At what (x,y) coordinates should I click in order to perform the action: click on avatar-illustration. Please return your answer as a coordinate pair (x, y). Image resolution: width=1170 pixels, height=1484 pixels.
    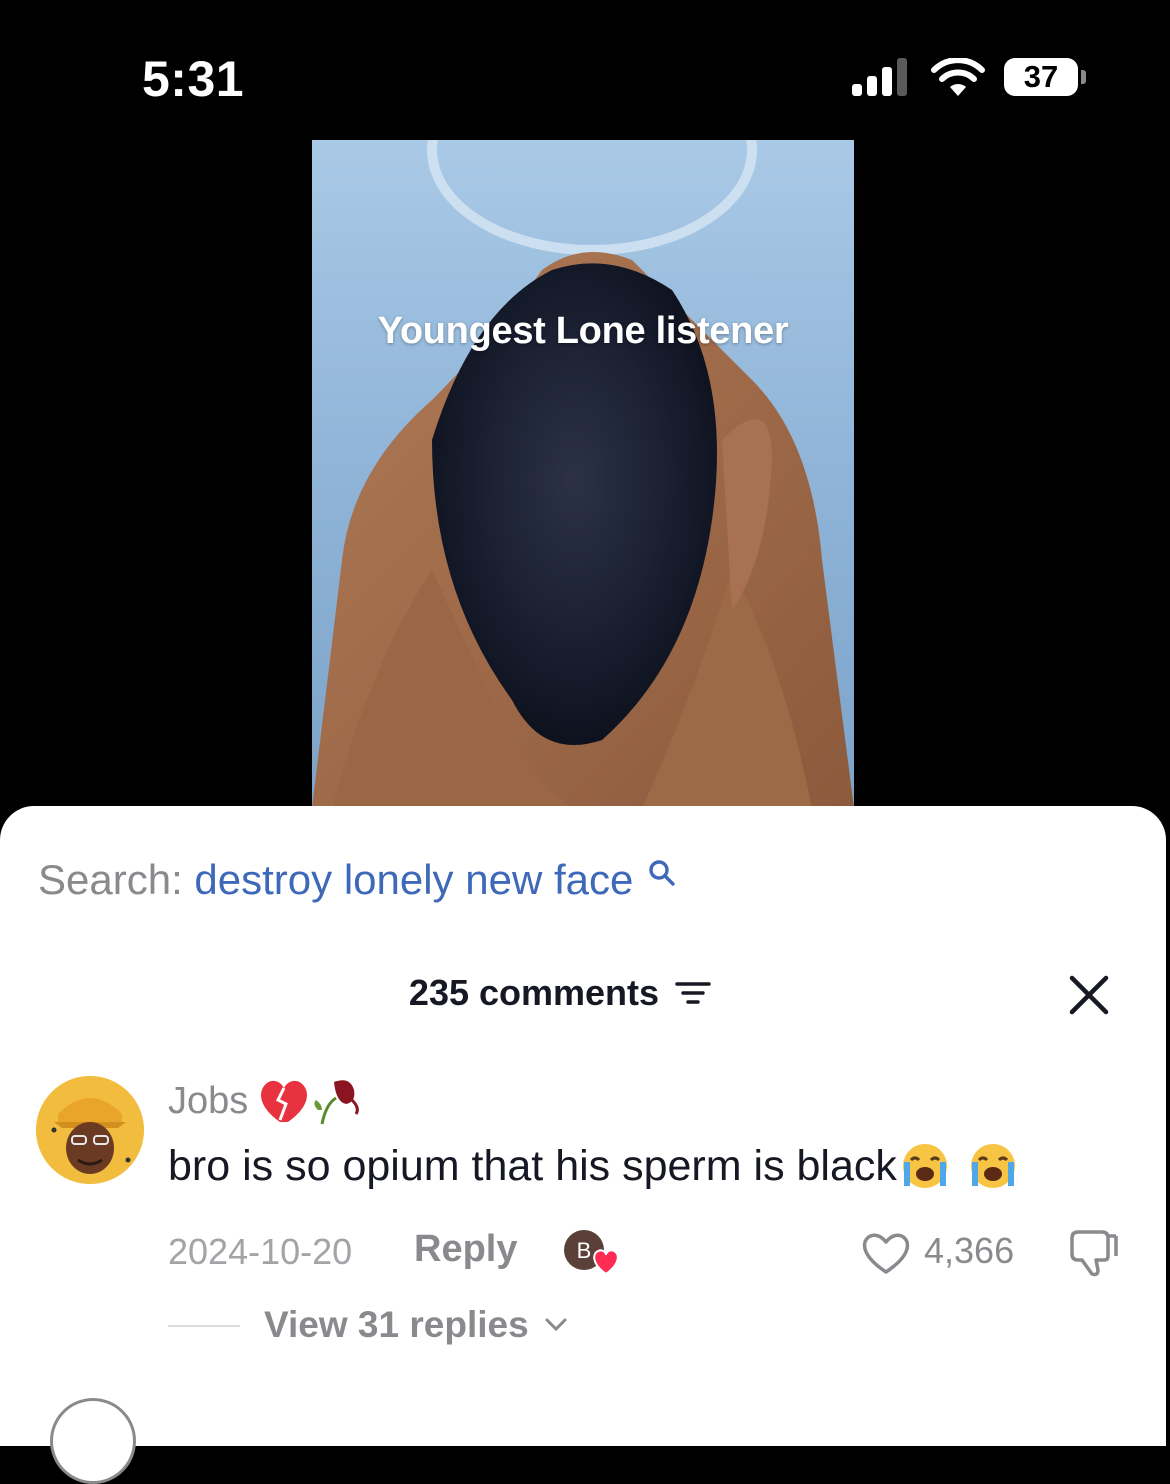
    Looking at the image, I should click on (90, 1130).